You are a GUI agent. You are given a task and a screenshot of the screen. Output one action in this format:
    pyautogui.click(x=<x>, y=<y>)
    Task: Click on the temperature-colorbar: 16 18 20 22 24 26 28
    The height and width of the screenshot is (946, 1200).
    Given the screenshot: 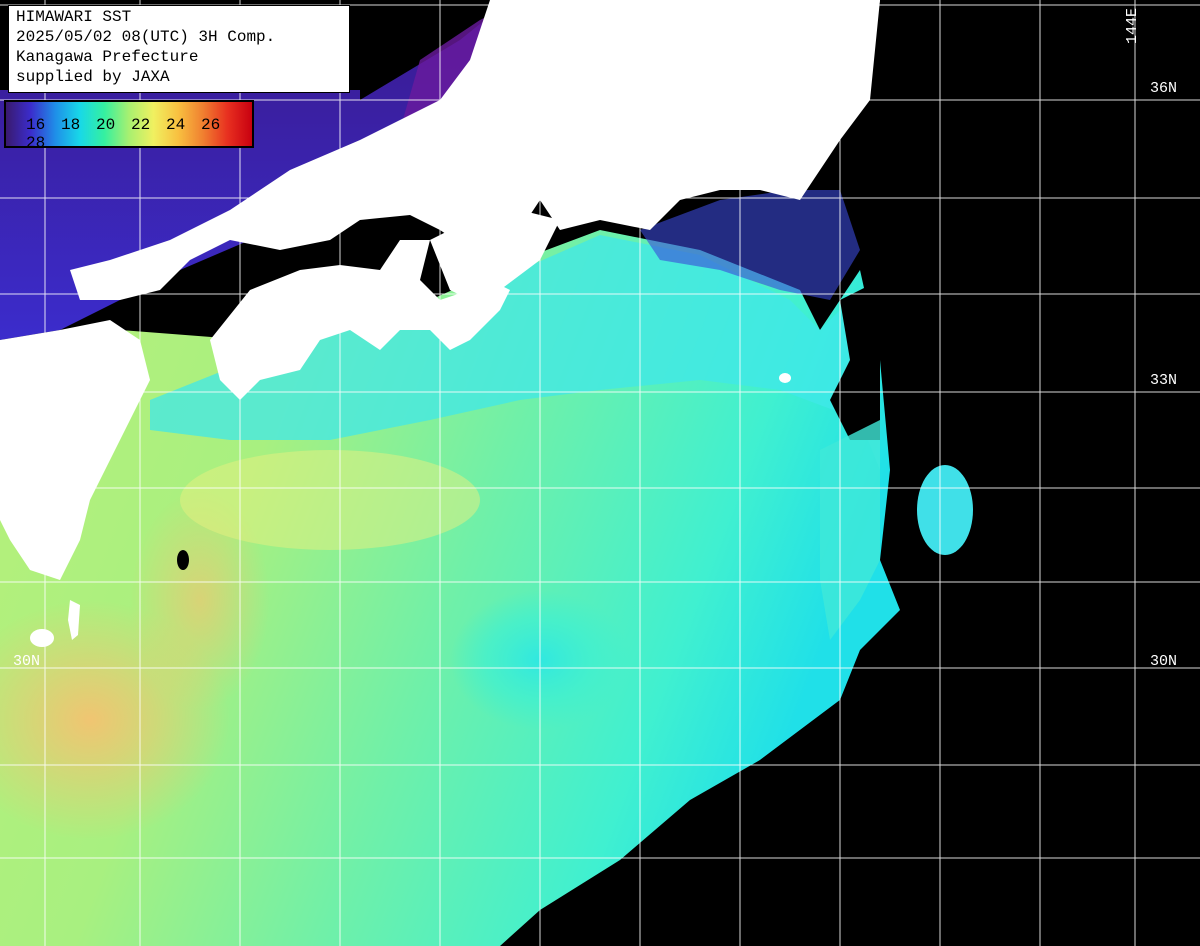 What is the action you would take?
    pyautogui.click(x=129, y=126)
    